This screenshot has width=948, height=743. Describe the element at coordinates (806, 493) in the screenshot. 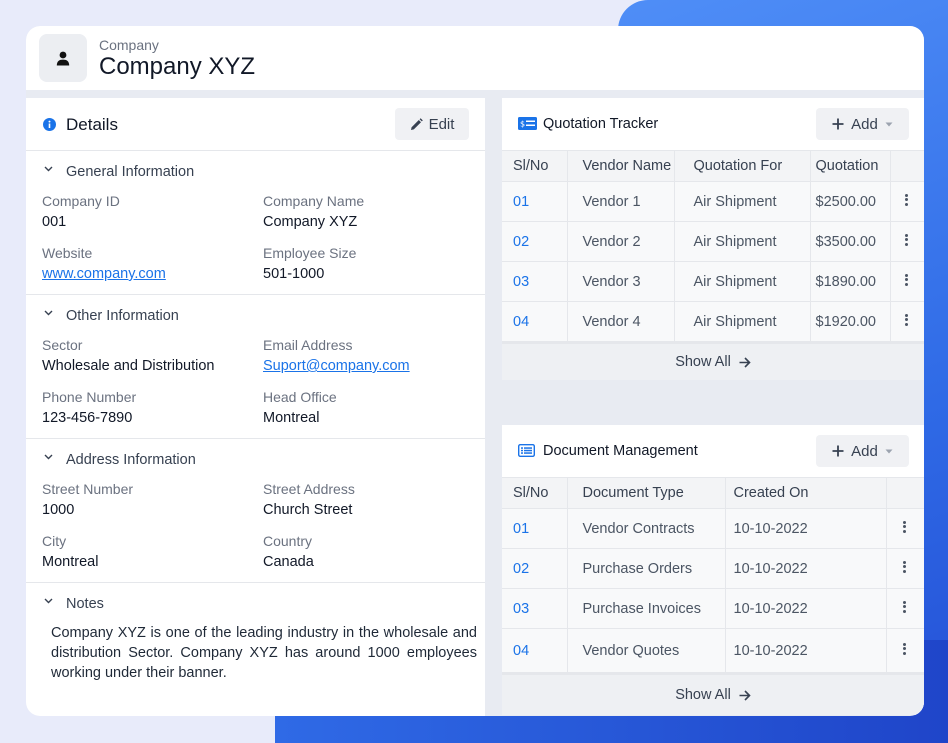

I see `column-header: Created On` at that location.